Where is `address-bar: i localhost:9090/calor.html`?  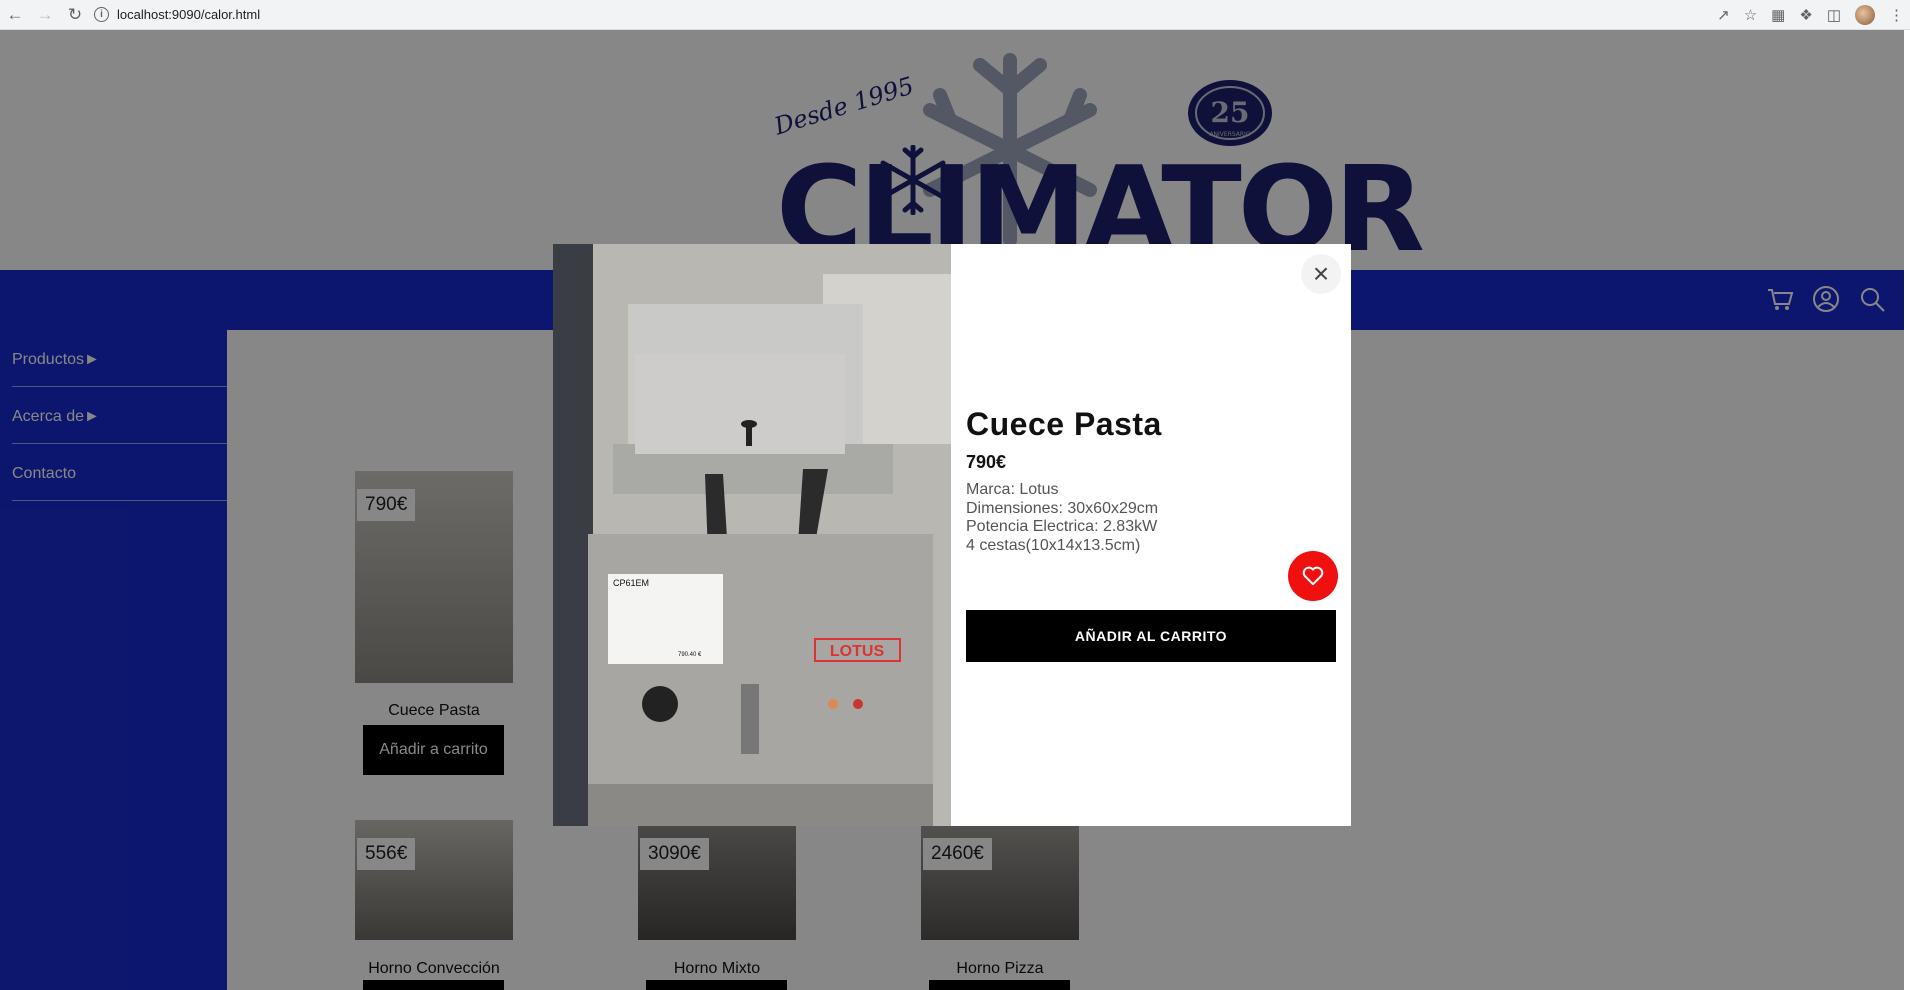
address-bar: i localhost:9090/calor.html is located at coordinates (177, 15).